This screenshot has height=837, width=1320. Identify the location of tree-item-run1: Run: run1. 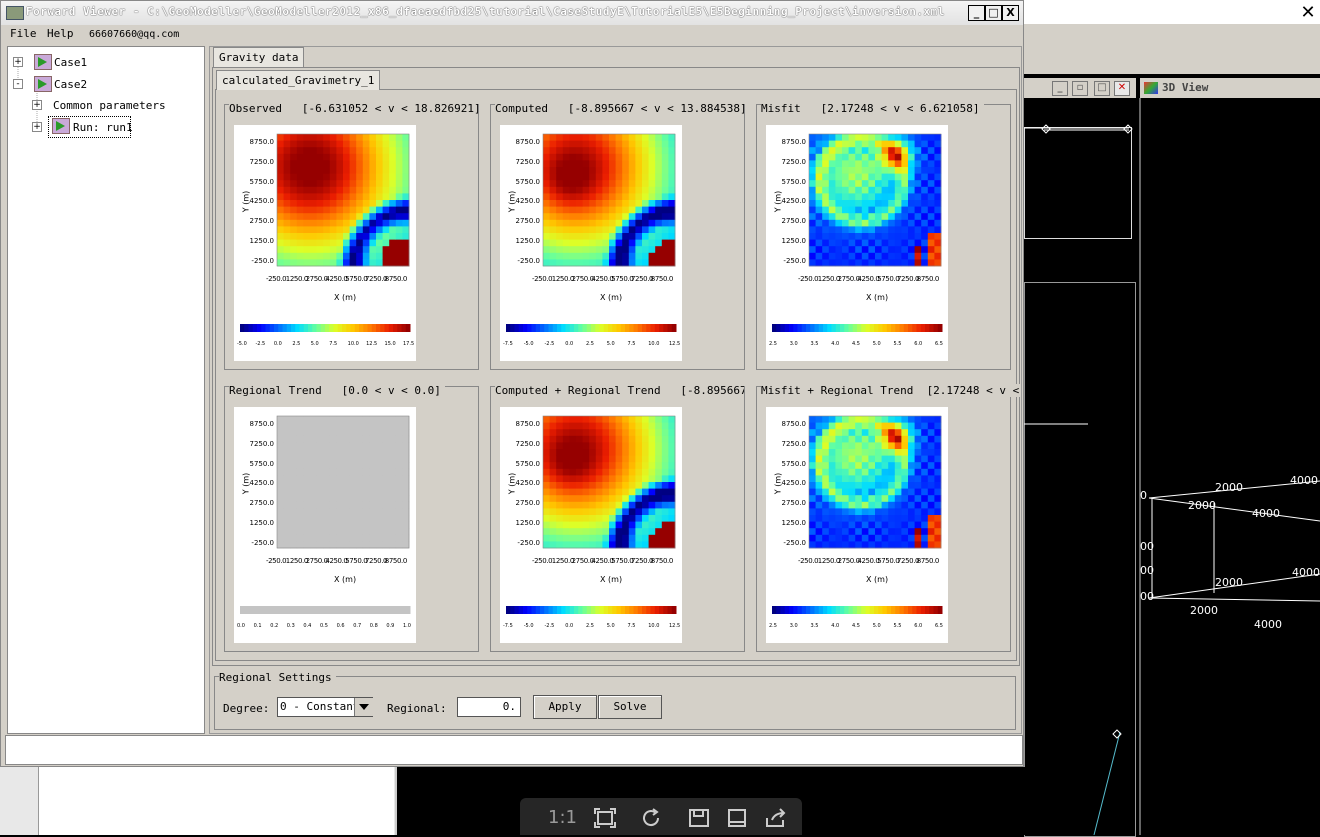
(103, 127).